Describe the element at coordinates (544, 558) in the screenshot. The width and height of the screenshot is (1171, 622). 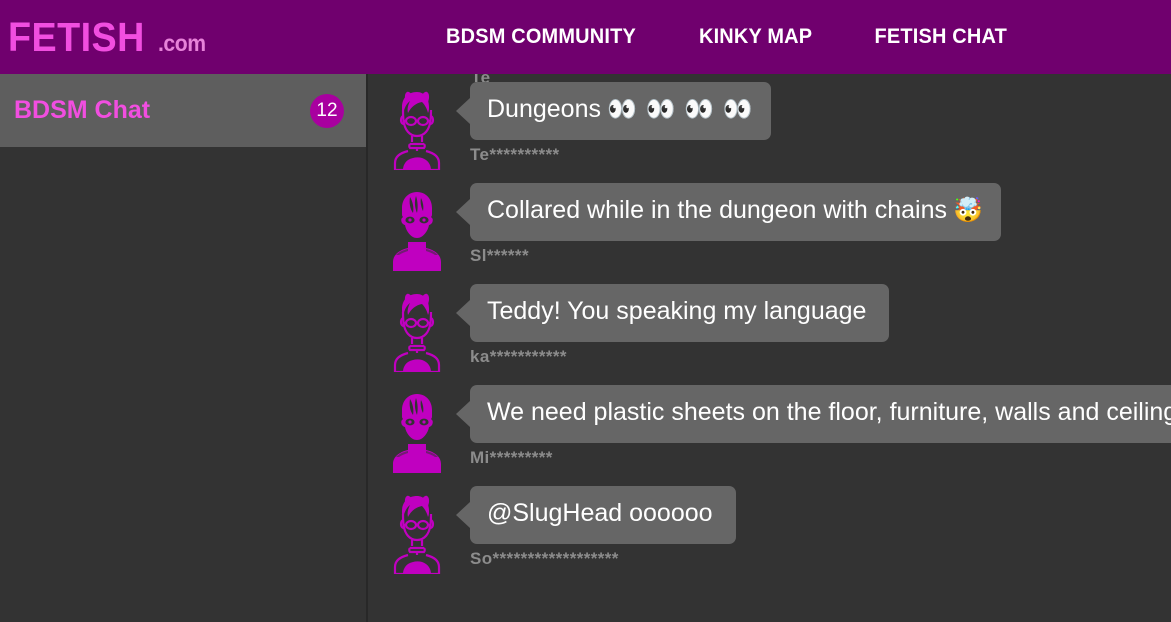
I see `message-username: So******************` at that location.